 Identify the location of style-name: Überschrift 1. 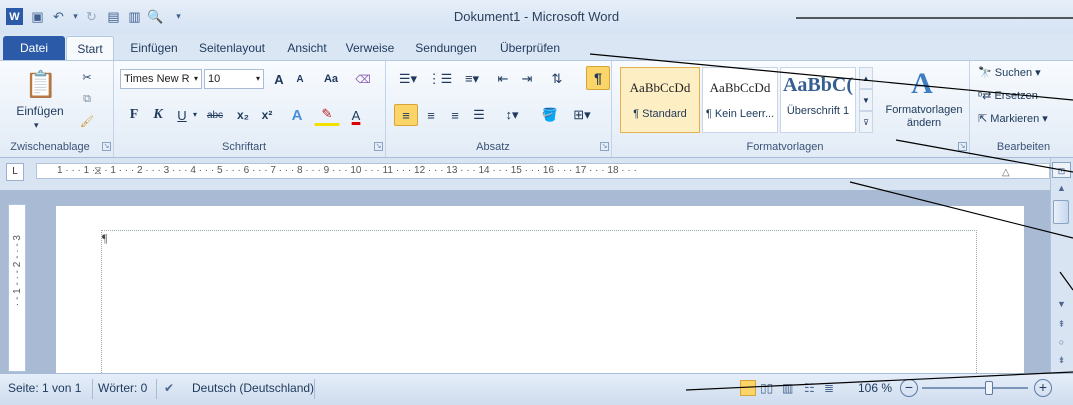
(818, 111).